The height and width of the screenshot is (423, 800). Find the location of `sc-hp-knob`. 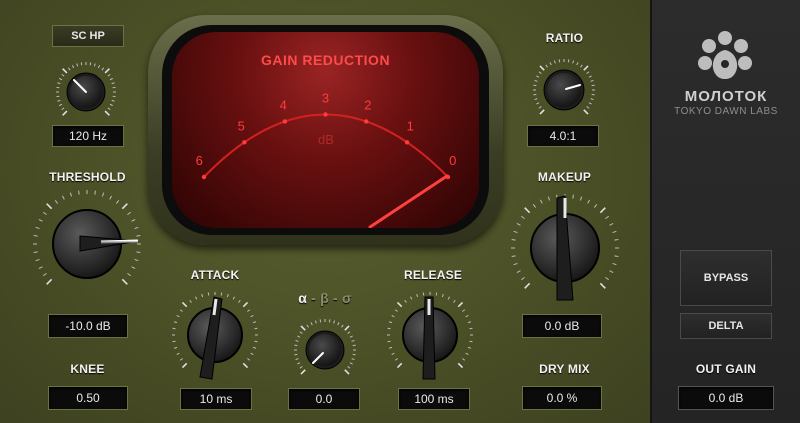

sc-hp-knob is located at coordinates (86, 93).